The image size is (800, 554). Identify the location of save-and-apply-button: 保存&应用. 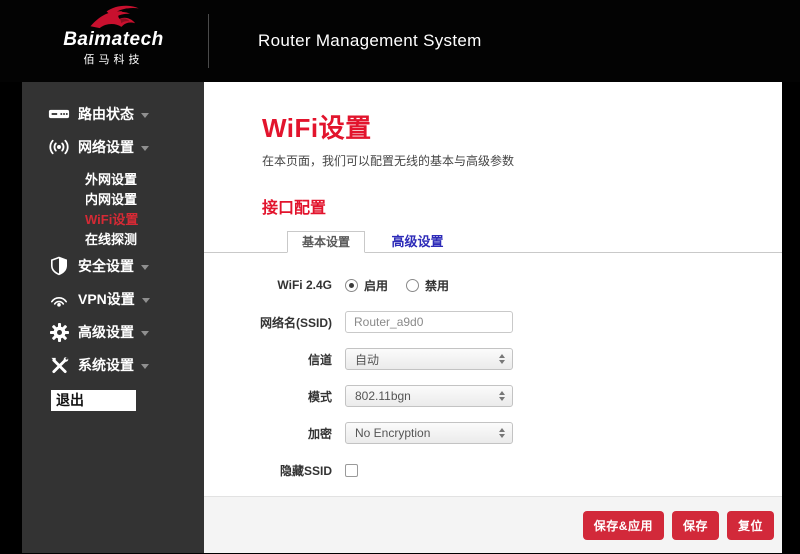
(623, 525).